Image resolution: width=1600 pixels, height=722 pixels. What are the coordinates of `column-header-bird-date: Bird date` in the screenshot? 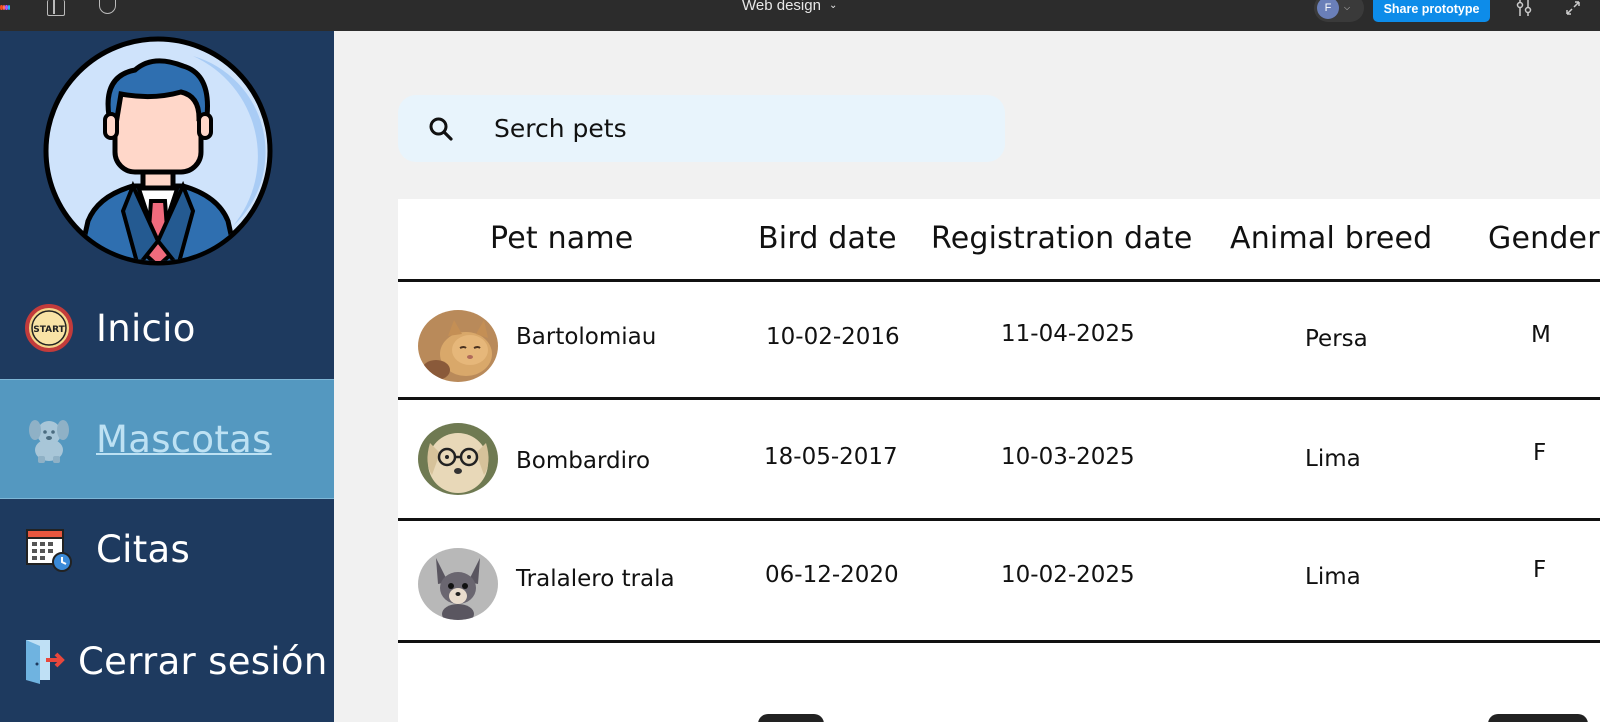 It's located at (827, 238).